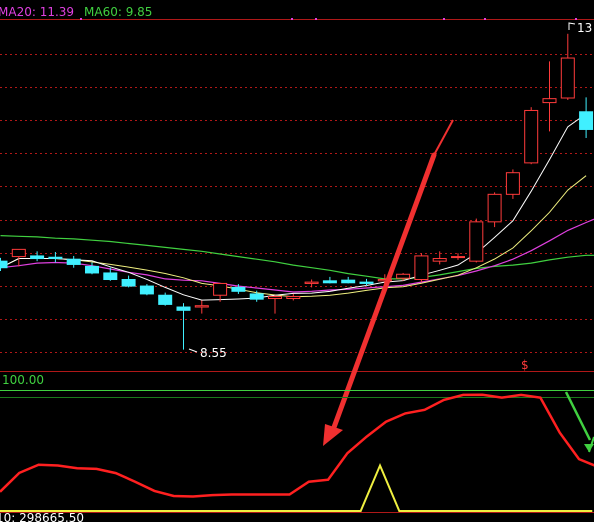  I want to click on price-high-mark: 13, so click(584, 28).